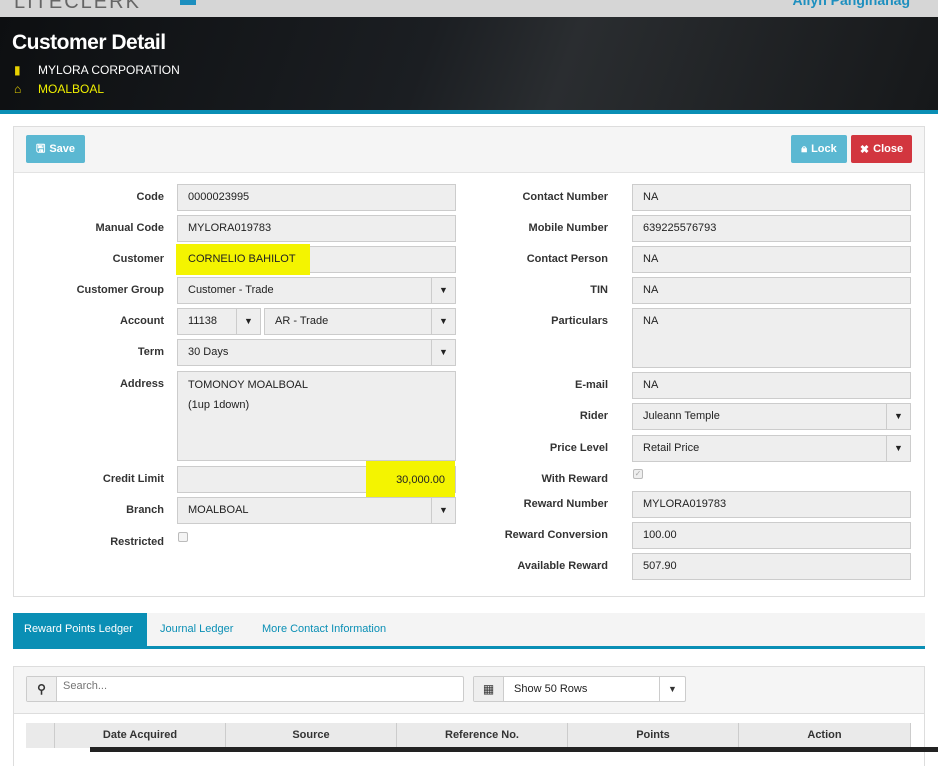 This screenshot has width=938, height=773. What do you see at coordinates (196, 629) in the screenshot?
I see `tab-journal-ledger: Journal Ledger` at bounding box center [196, 629].